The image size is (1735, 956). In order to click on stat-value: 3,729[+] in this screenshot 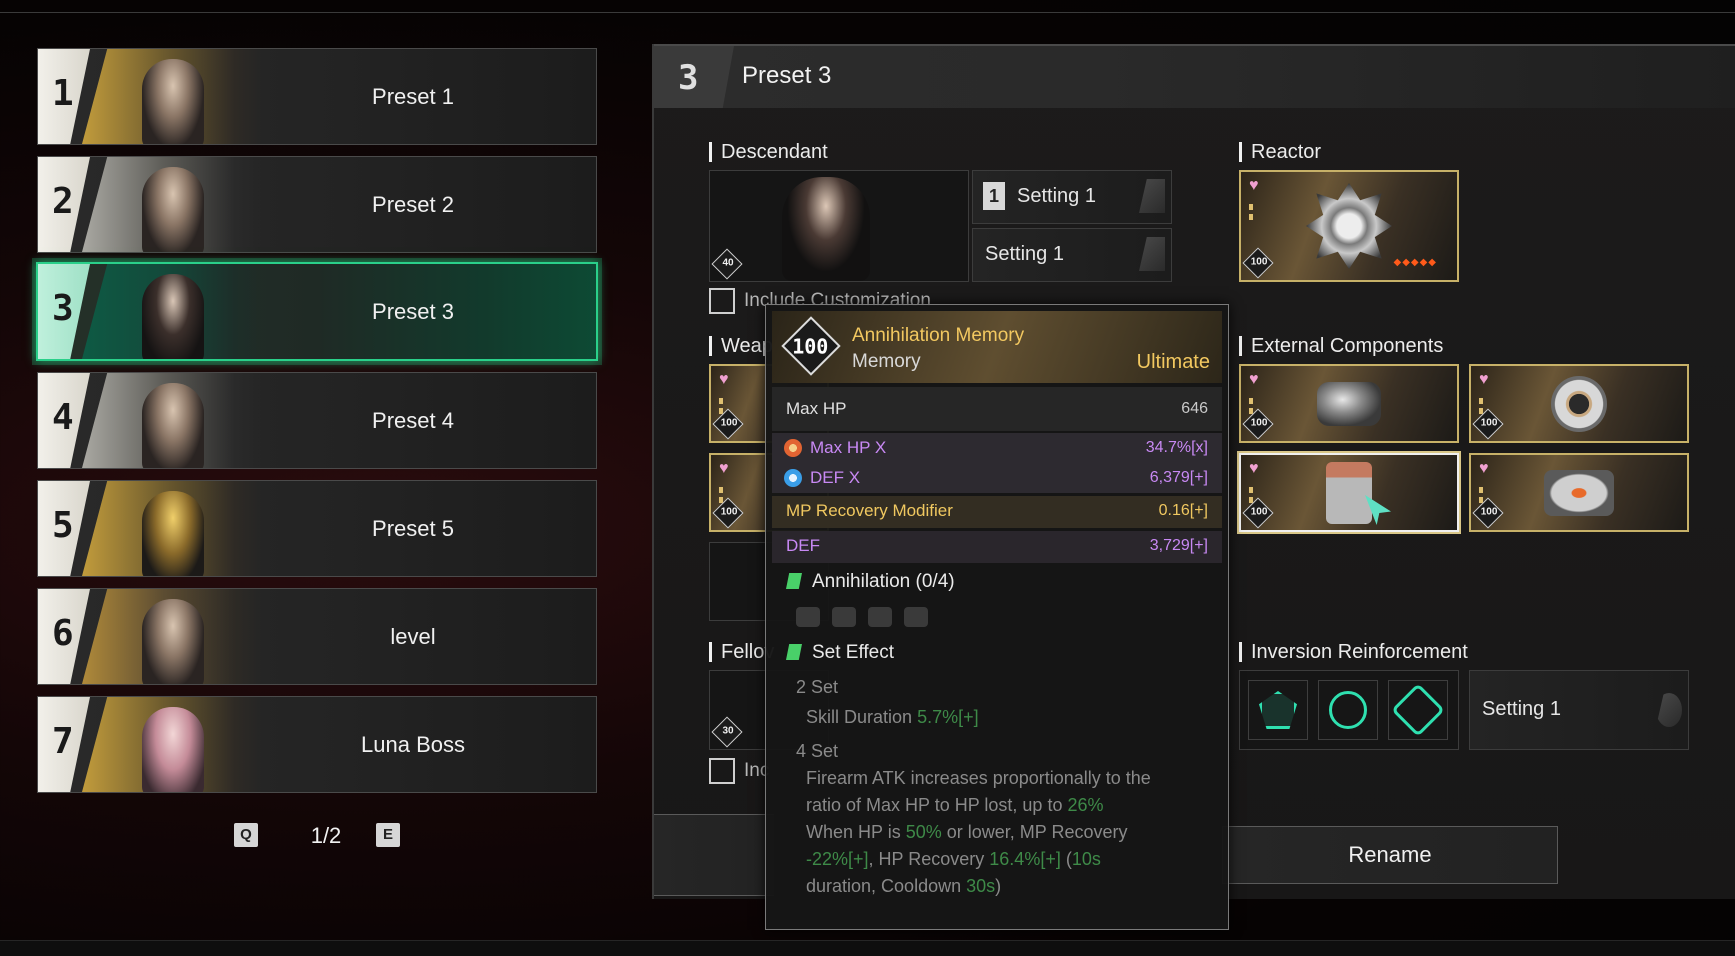, I will do `click(1178, 545)`.